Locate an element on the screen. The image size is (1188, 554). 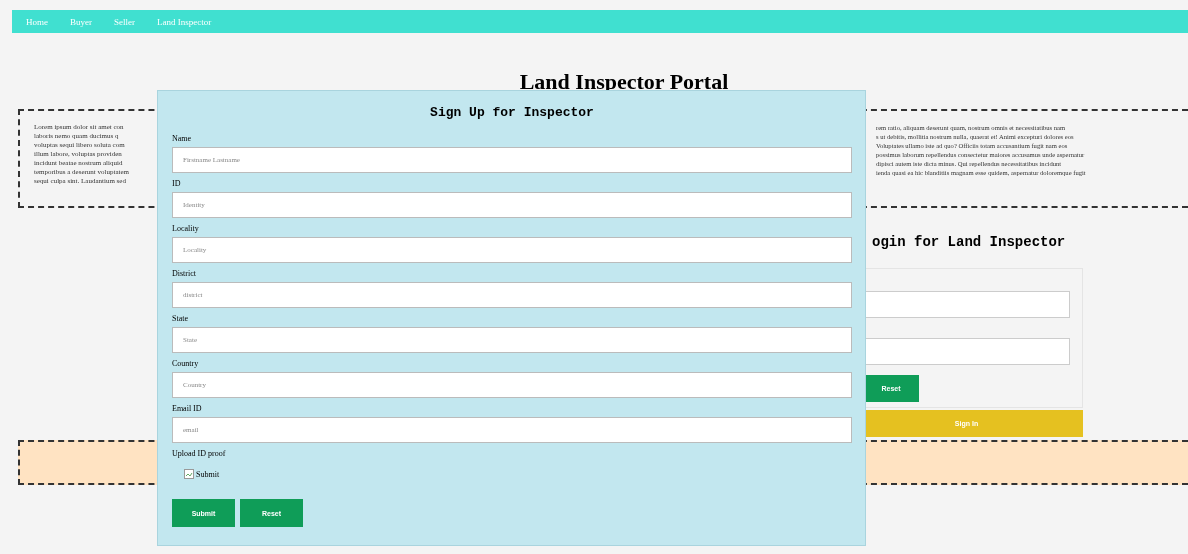
modal-title: Sign Up for Inspector is located at coordinates (512, 112).